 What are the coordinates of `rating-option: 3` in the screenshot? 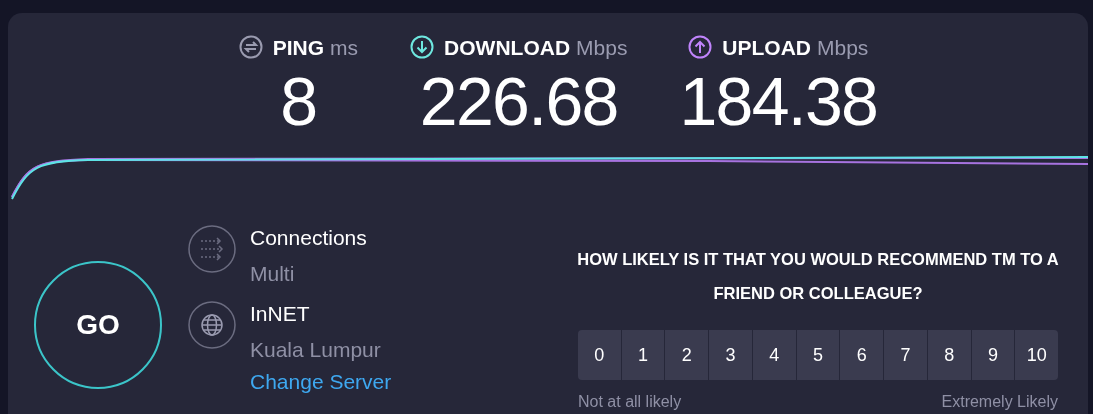 It's located at (730, 355).